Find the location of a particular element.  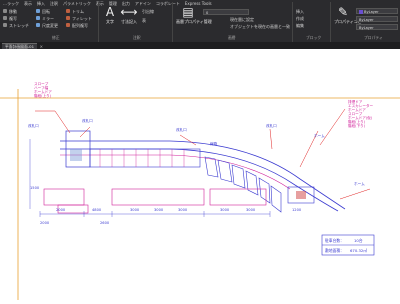

linetype-dropdown: ByLayer is located at coordinates (377, 19).